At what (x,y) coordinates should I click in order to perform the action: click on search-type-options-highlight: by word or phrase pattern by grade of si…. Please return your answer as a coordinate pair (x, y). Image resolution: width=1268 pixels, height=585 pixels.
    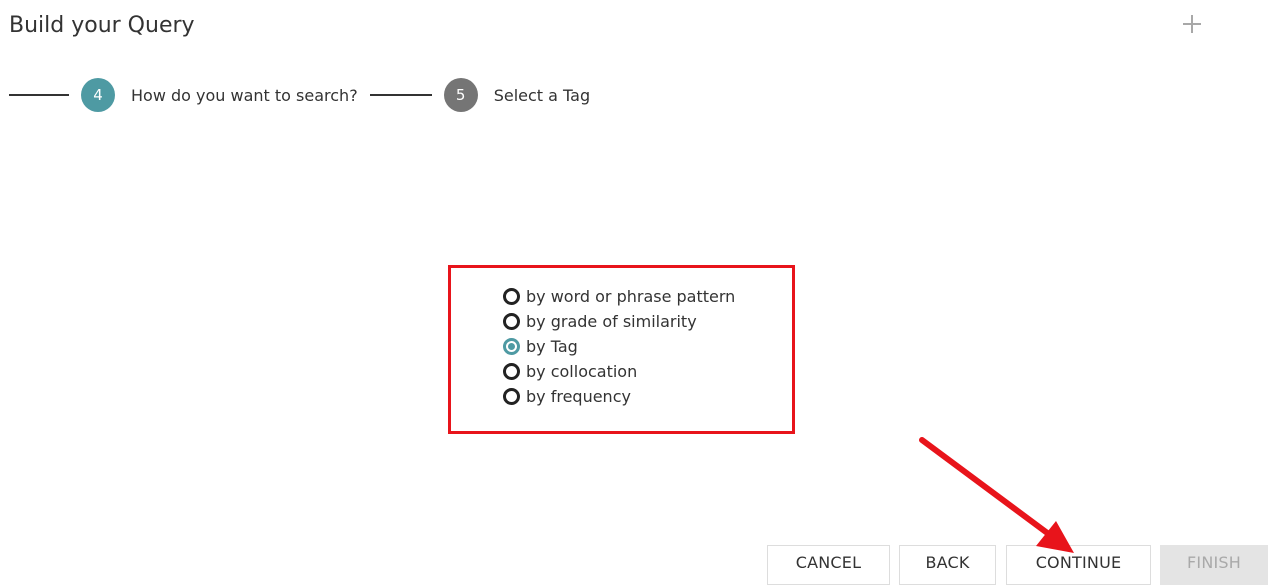
    Looking at the image, I should click on (621, 349).